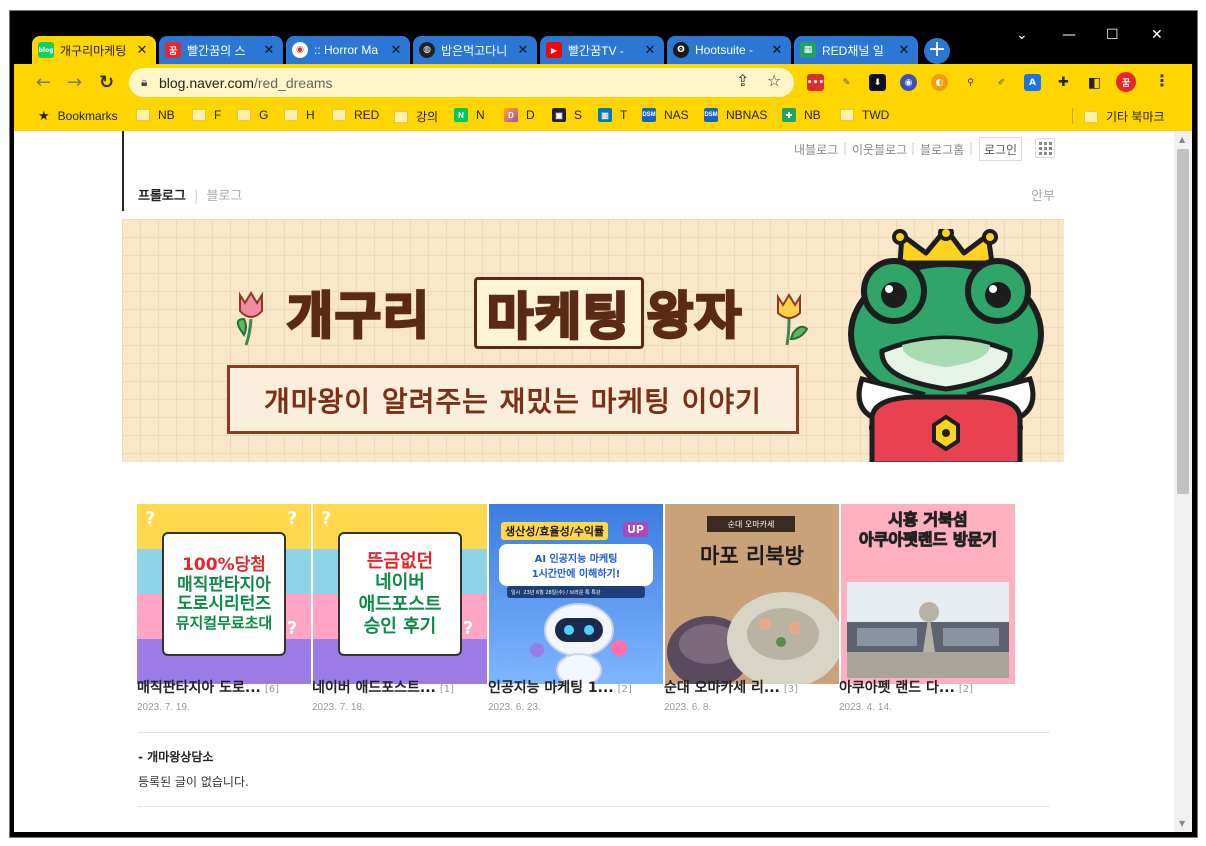 Image resolution: width=1206 pixels, height=846 pixels. Describe the element at coordinates (206, 115) in the screenshot. I see `bookmark-folder: F` at that location.